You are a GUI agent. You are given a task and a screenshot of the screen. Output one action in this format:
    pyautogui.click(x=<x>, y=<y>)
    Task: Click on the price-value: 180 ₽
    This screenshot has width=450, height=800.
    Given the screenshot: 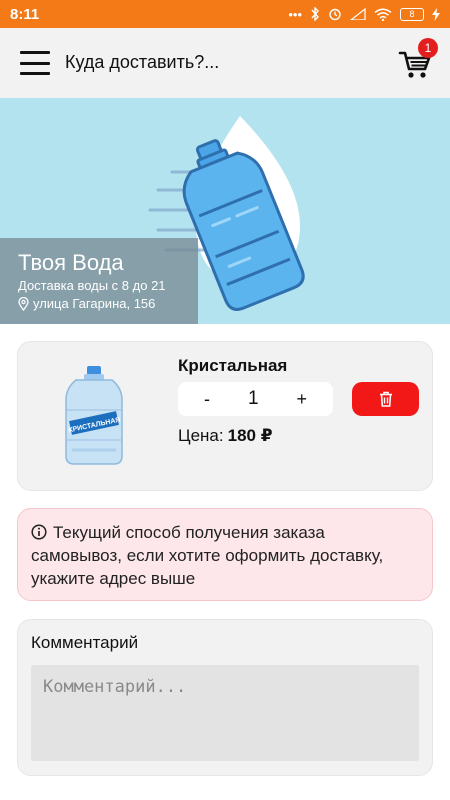 What is the action you would take?
    pyautogui.click(x=250, y=435)
    